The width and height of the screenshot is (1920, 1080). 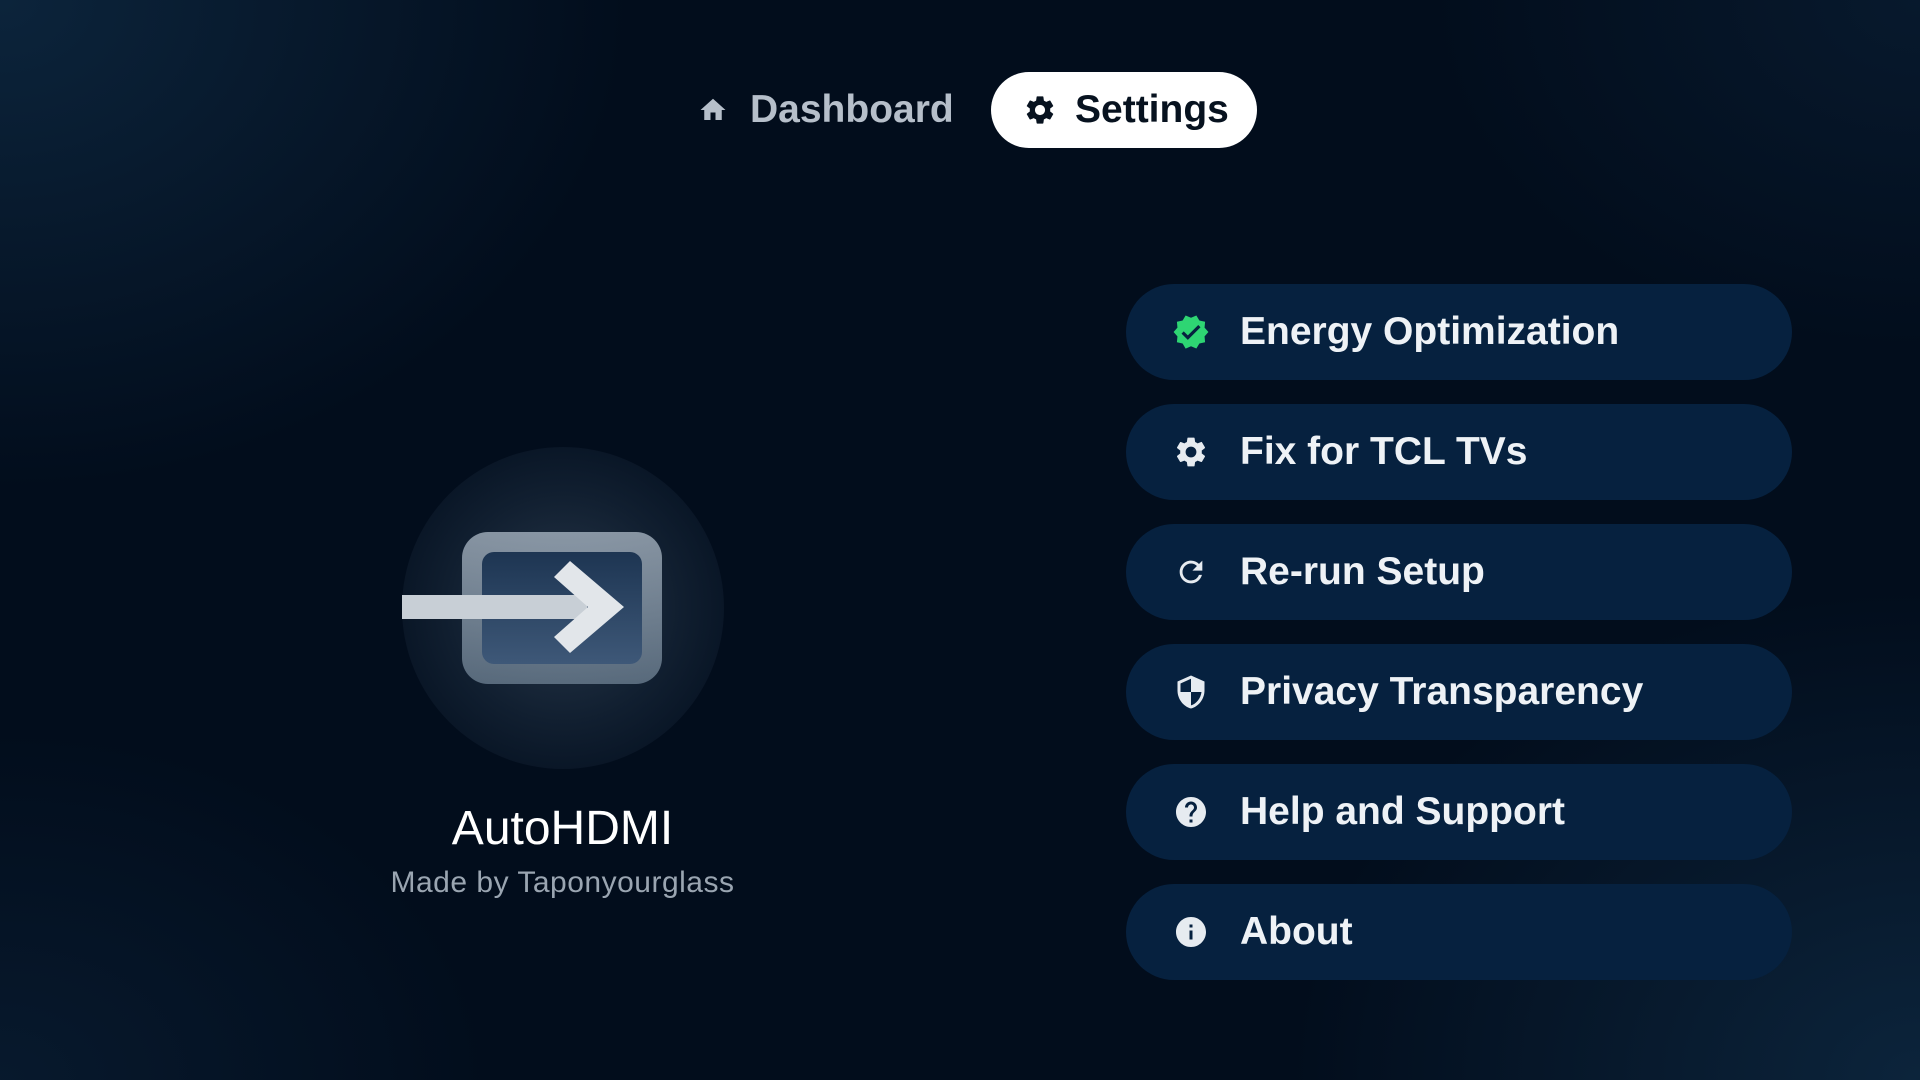 I want to click on rerun-setup-button: Re-run Setup, so click(x=1459, y=572).